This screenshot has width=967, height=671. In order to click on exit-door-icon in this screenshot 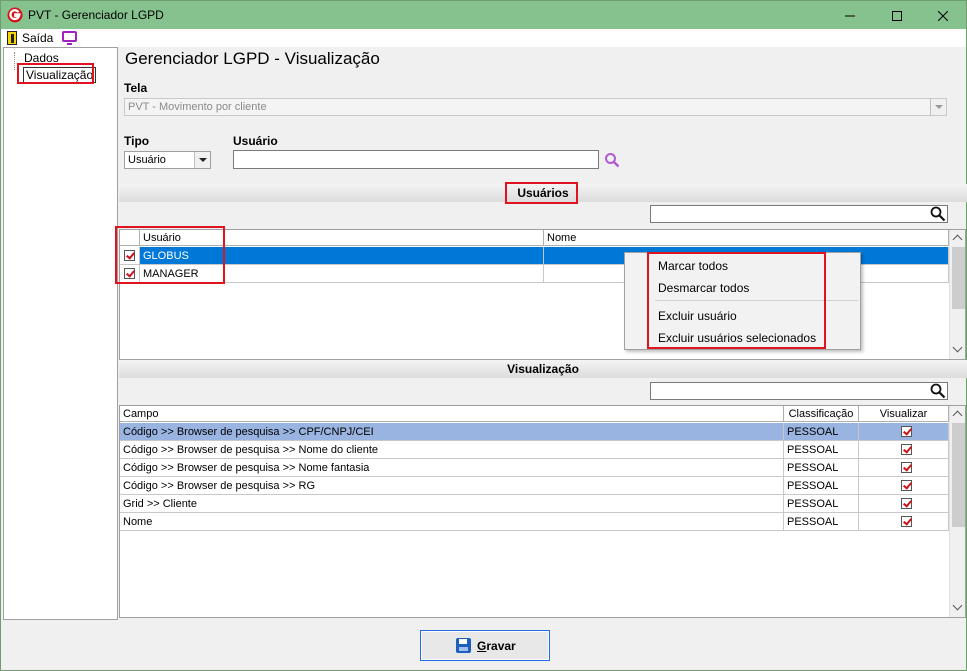, I will do `click(12, 38)`.